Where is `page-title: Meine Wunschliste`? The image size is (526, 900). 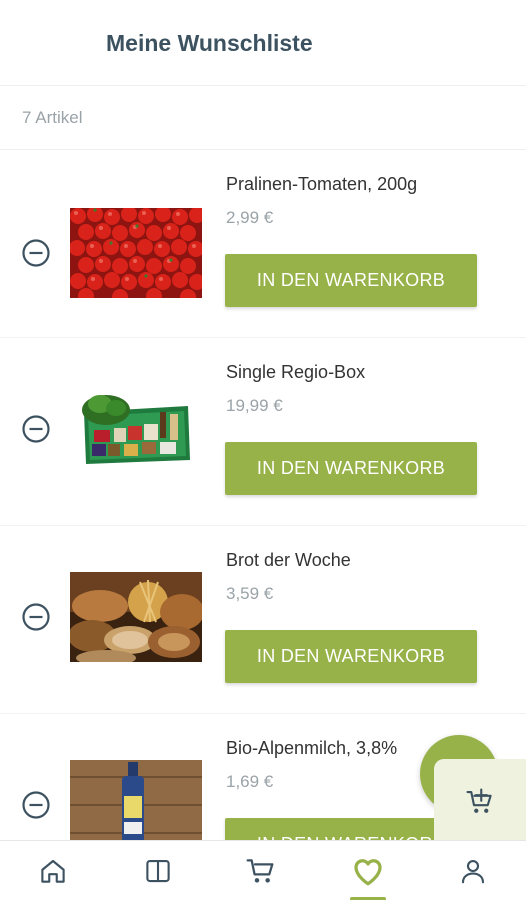 page-title: Meine Wunschliste is located at coordinates (209, 43).